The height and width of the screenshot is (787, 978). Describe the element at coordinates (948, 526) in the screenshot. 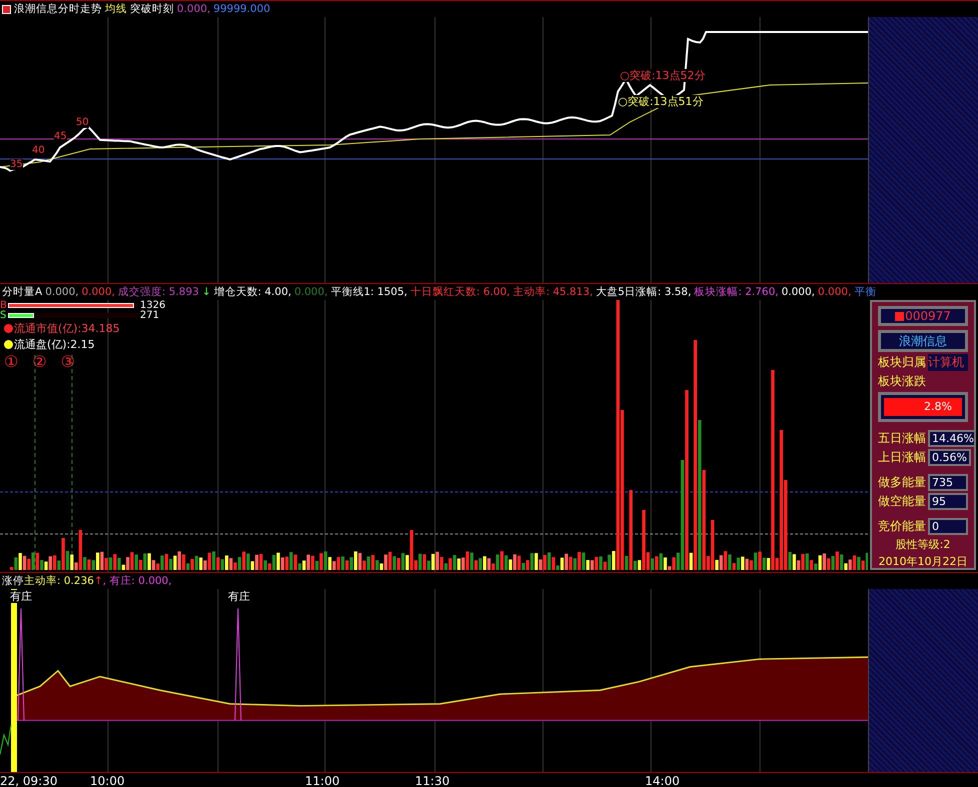

I see `stat-value: 0` at that location.